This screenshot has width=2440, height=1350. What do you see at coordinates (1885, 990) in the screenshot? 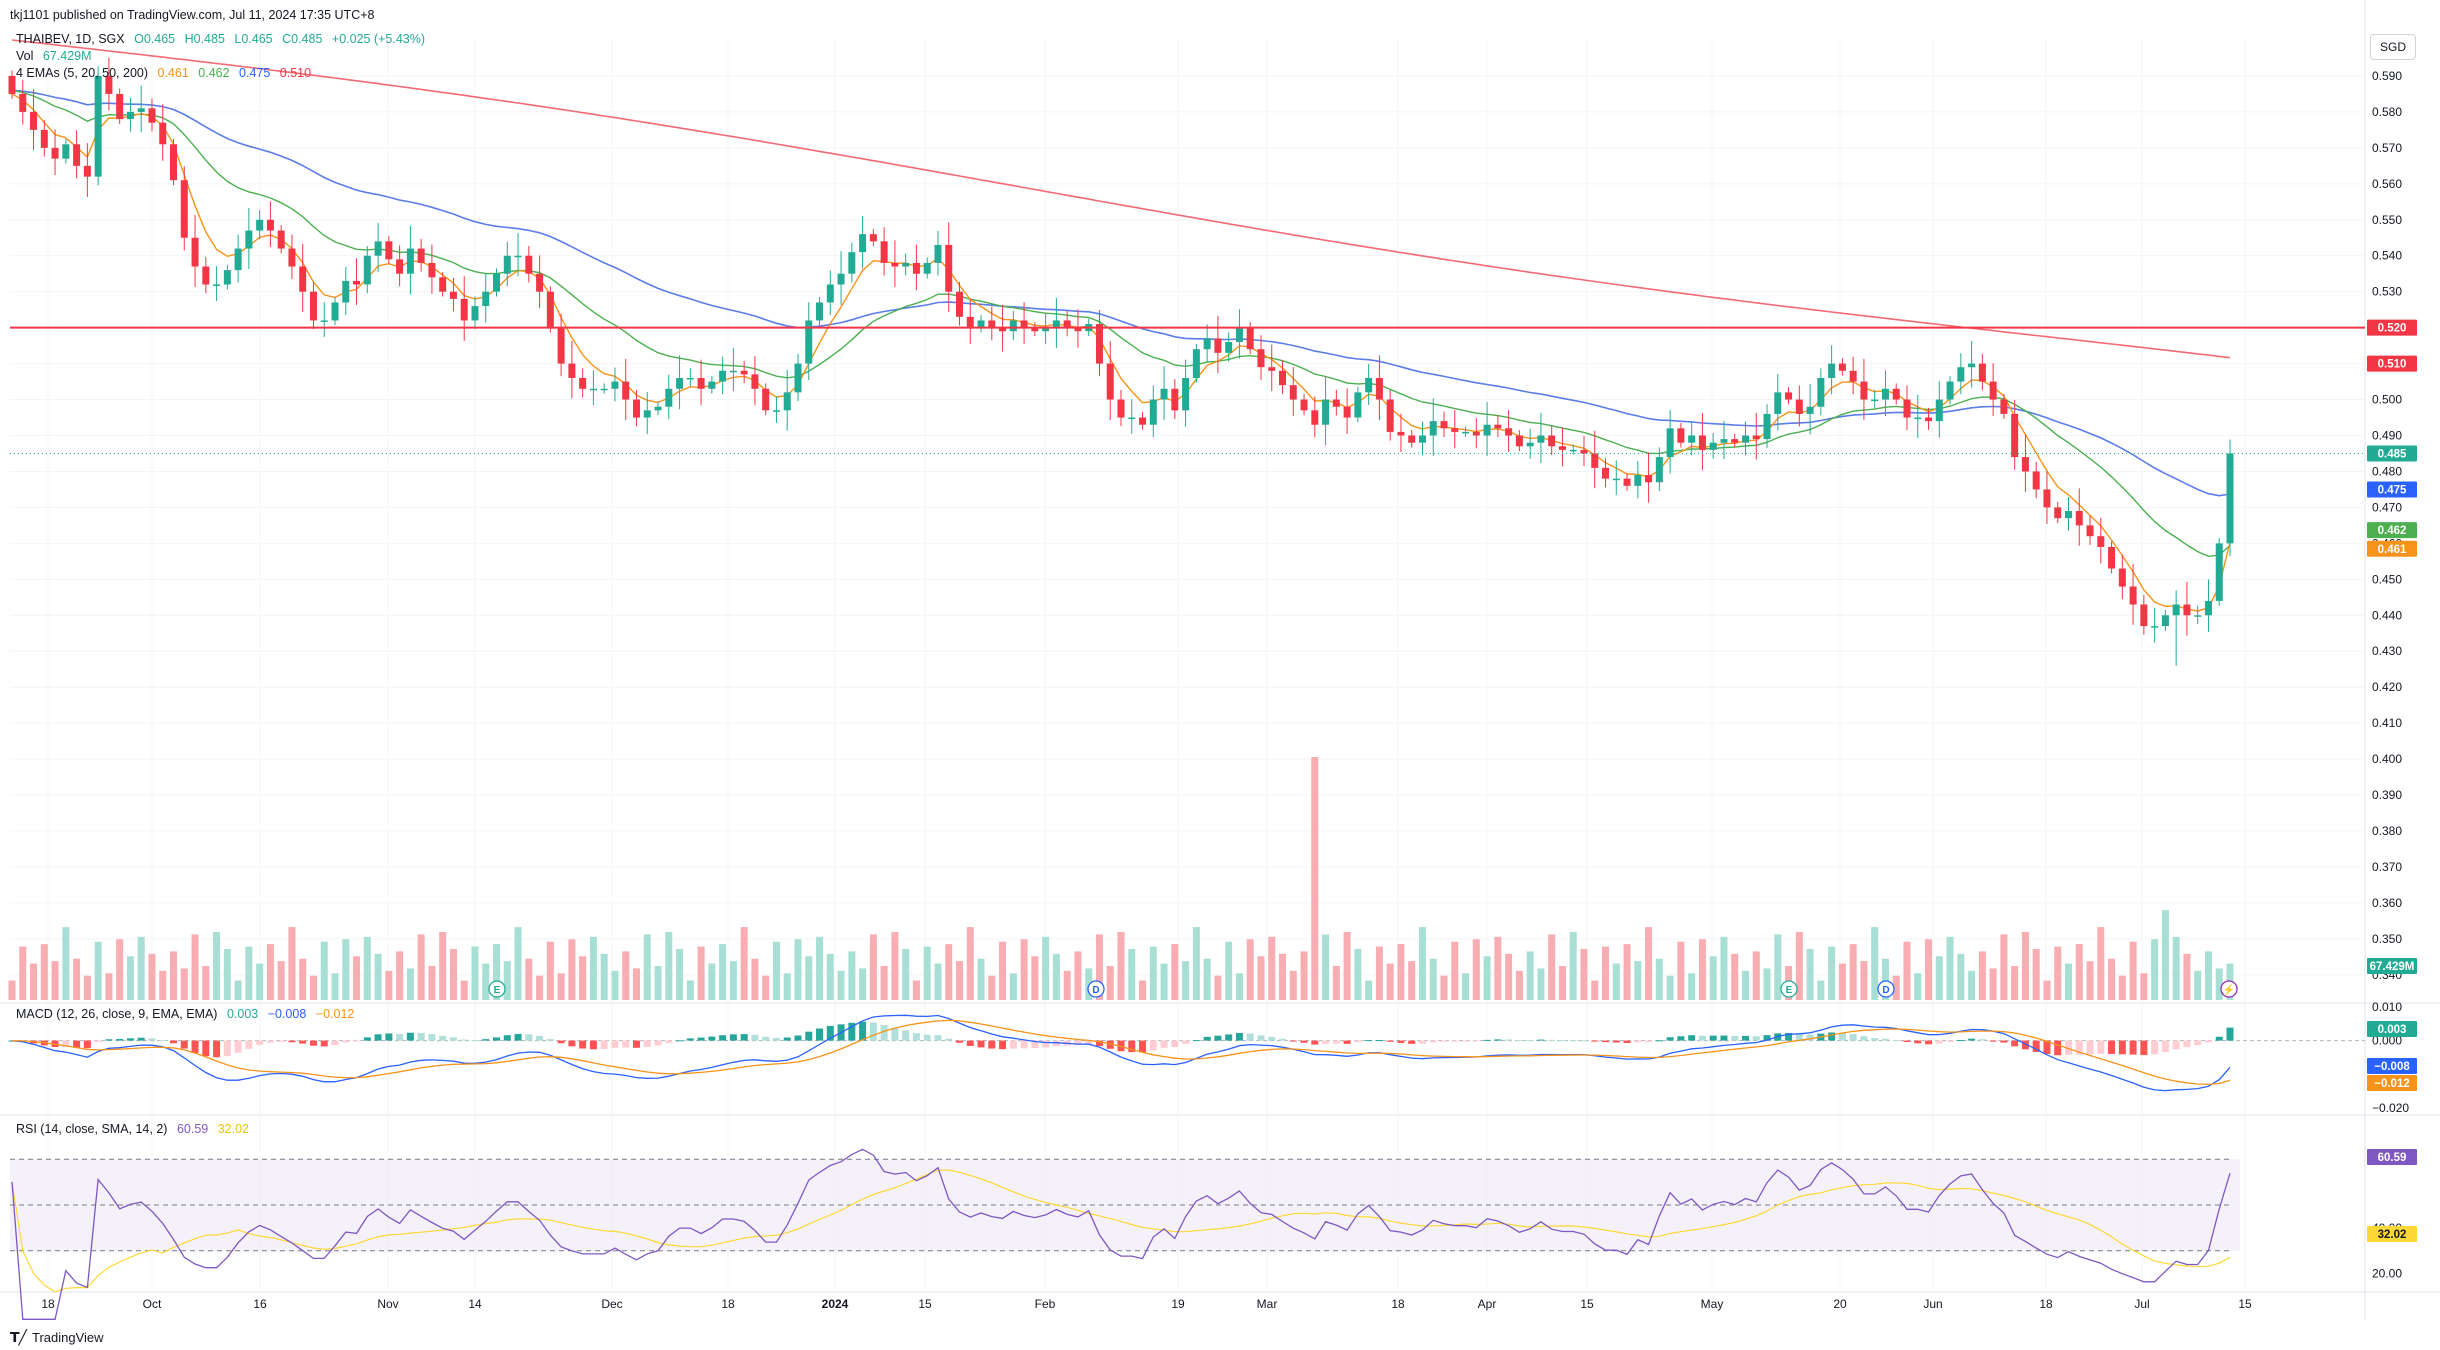
I see `dividend-marker-icon: D` at bounding box center [1885, 990].